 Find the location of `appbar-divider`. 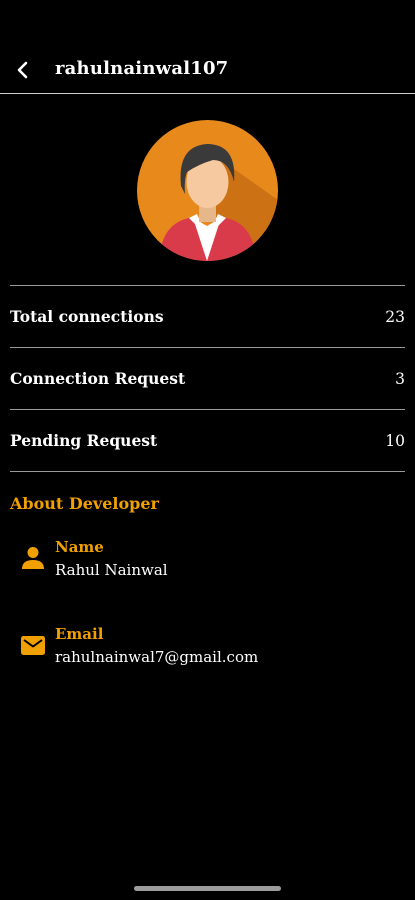

appbar-divider is located at coordinates (207, 93).